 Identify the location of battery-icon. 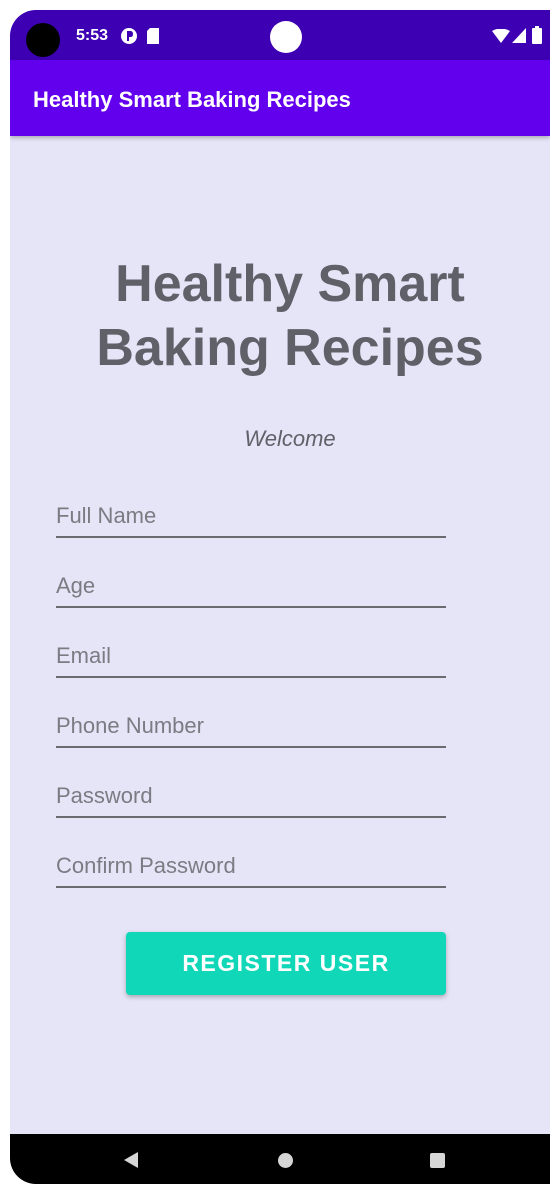
(537, 37).